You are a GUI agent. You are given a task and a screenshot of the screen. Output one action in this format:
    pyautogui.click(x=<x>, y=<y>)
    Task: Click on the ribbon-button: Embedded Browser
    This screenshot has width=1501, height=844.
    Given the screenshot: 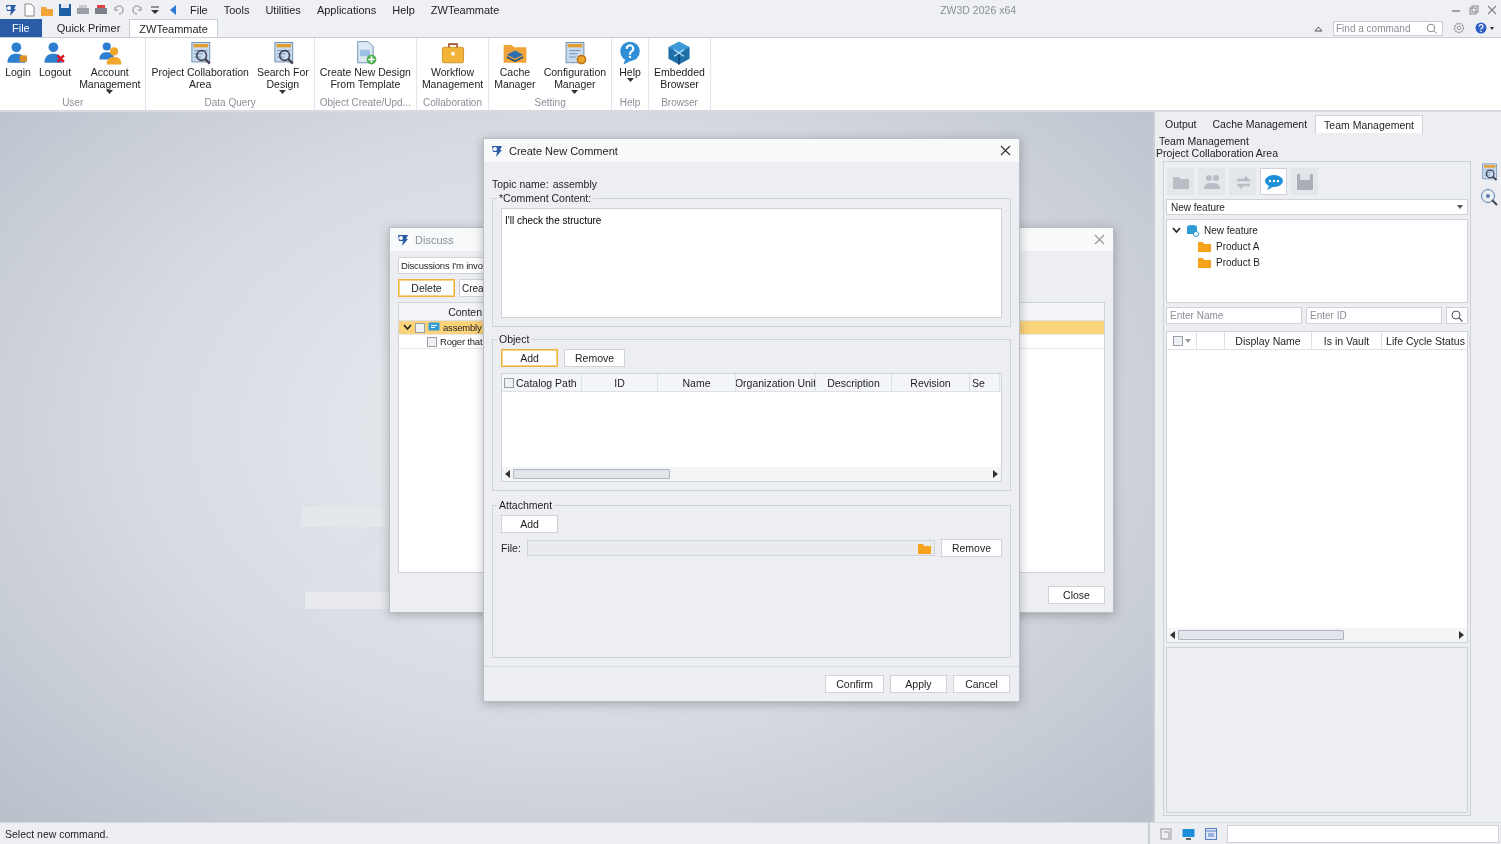 What is the action you would take?
    pyautogui.click(x=679, y=67)
    